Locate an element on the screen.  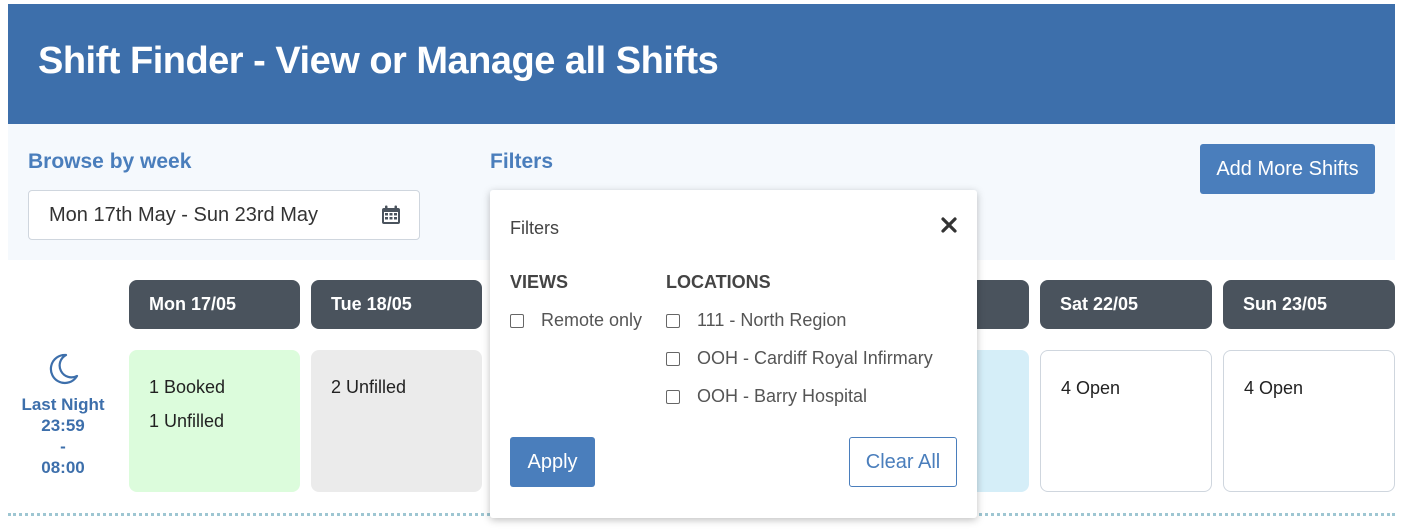
filter-option-label: Remote only is located at coordinates (592, 320).